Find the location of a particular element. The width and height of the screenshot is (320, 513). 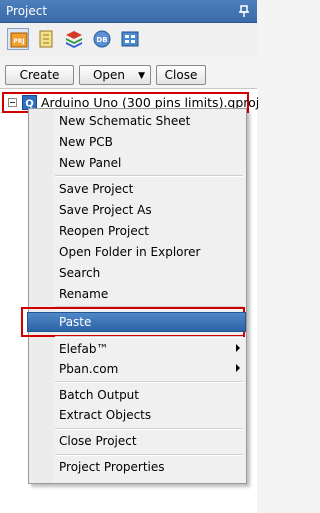

menu-item-label: New PCB is located at coordinates (86, 142).